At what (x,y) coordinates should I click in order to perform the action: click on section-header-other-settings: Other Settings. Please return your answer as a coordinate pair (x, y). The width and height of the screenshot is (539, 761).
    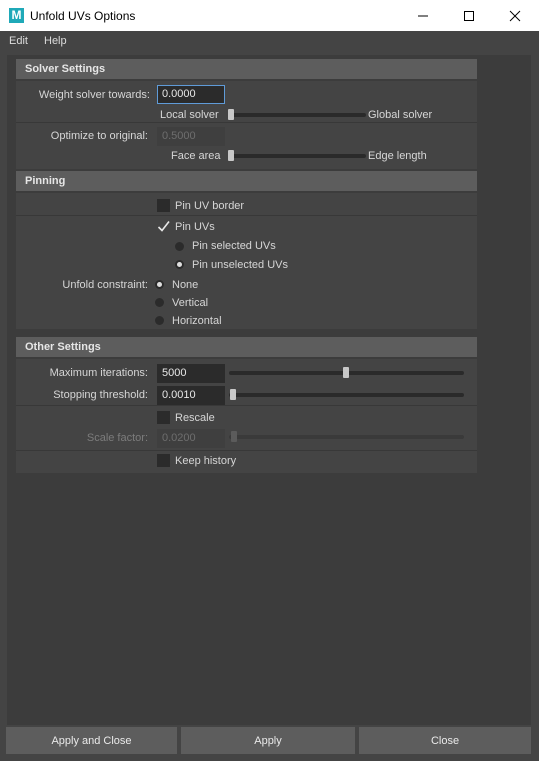
    Looking at the image, I should click on (246, 347).